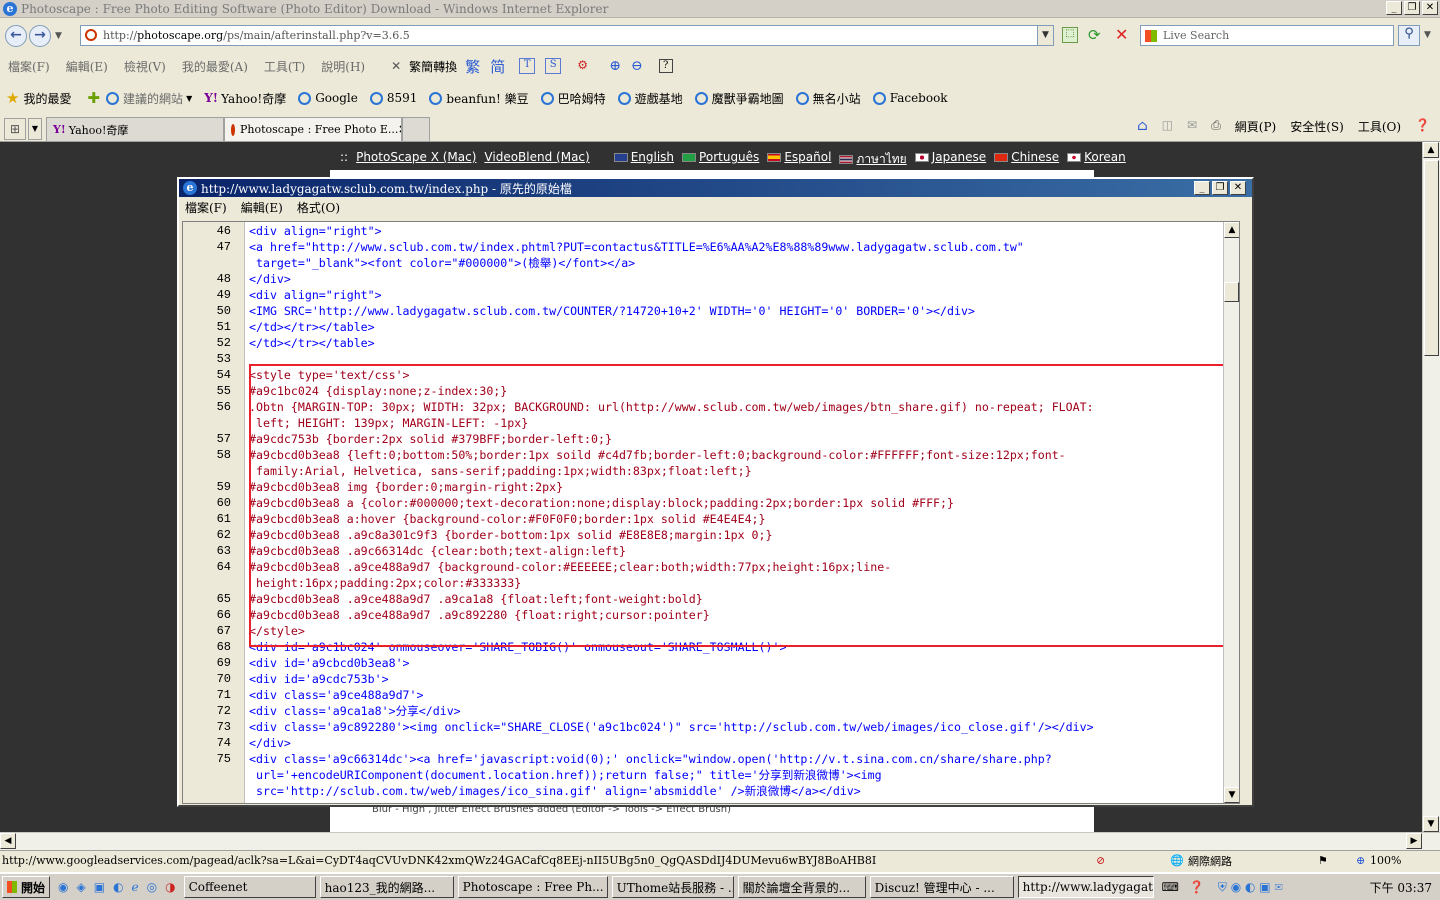  I want to click on scroll-thumb, so click(1431, 258).